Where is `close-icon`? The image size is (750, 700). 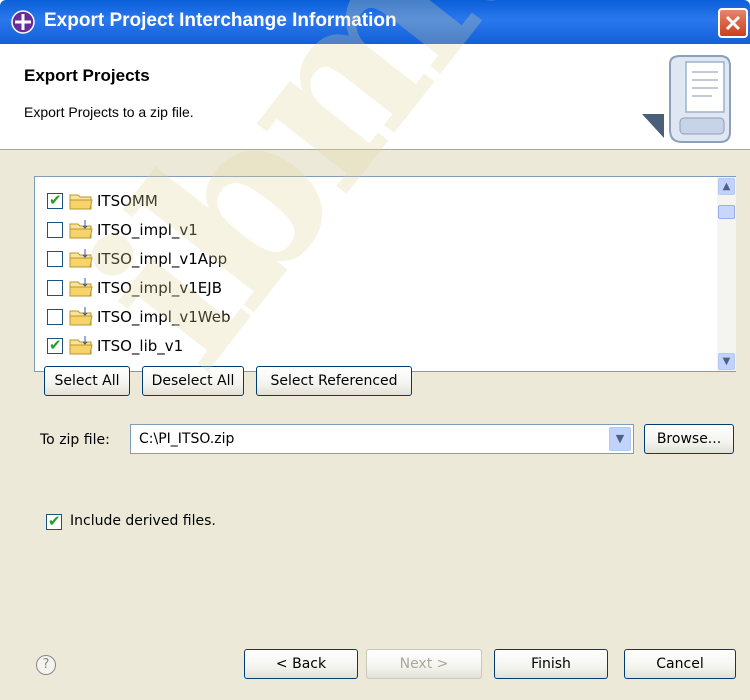
close-icon is located at coordinates (733, 23).